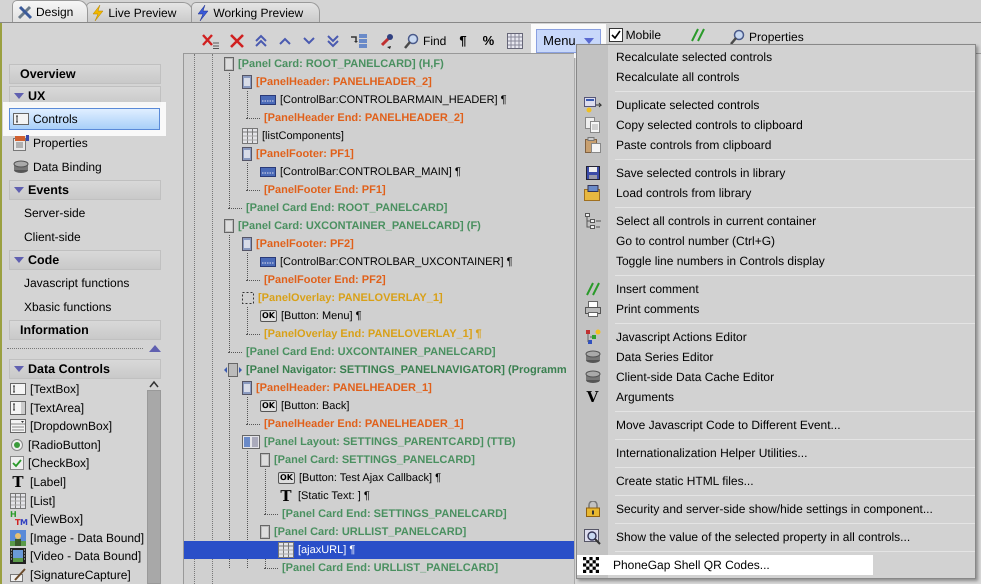 The height and width of the screenshot is (584, 981). Describe the element at coordinates (18, 556) in the screenshot. I see `film-icon` at that location.